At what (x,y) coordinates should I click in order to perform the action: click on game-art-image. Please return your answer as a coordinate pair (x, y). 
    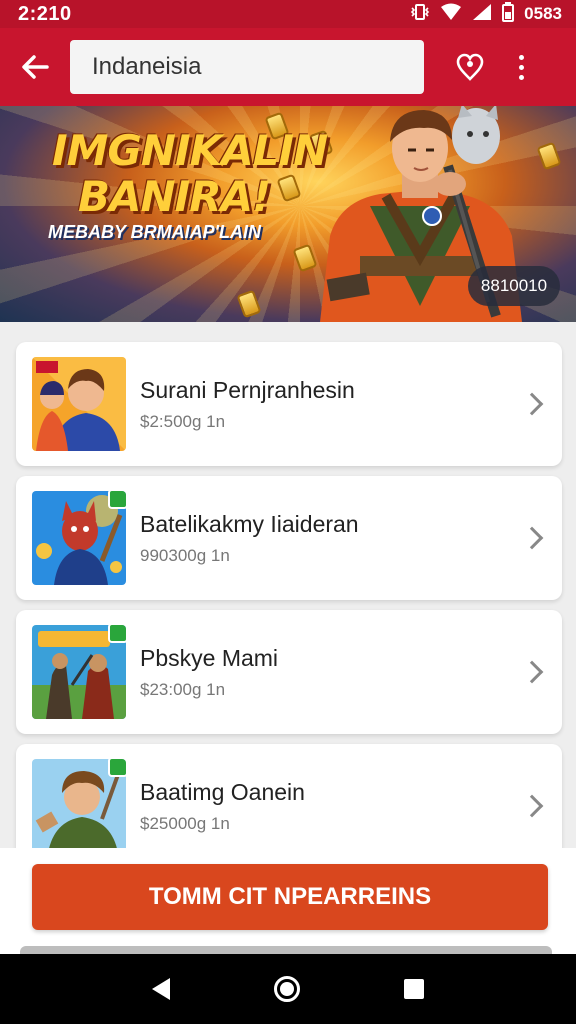
    Looking at the image, I should click on (79, 404).